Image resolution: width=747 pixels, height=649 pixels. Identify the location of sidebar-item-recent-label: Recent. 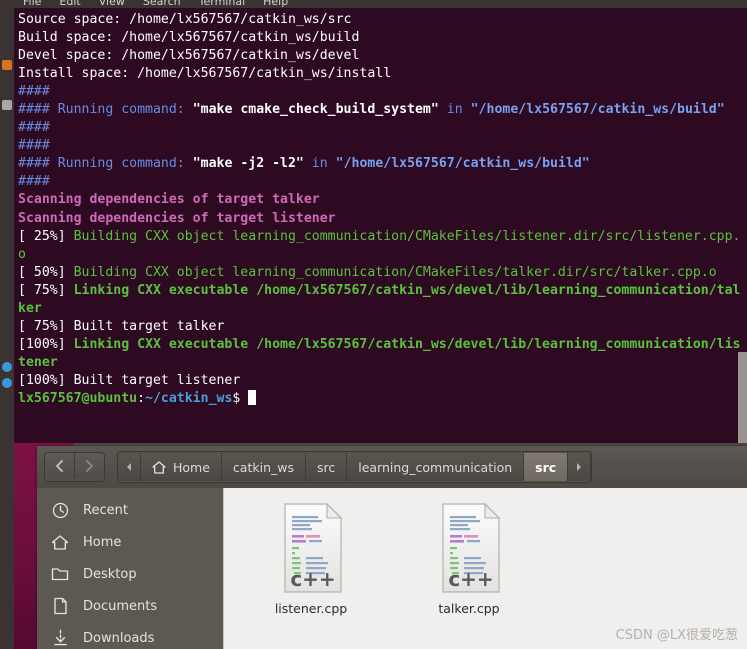
(105, 510).